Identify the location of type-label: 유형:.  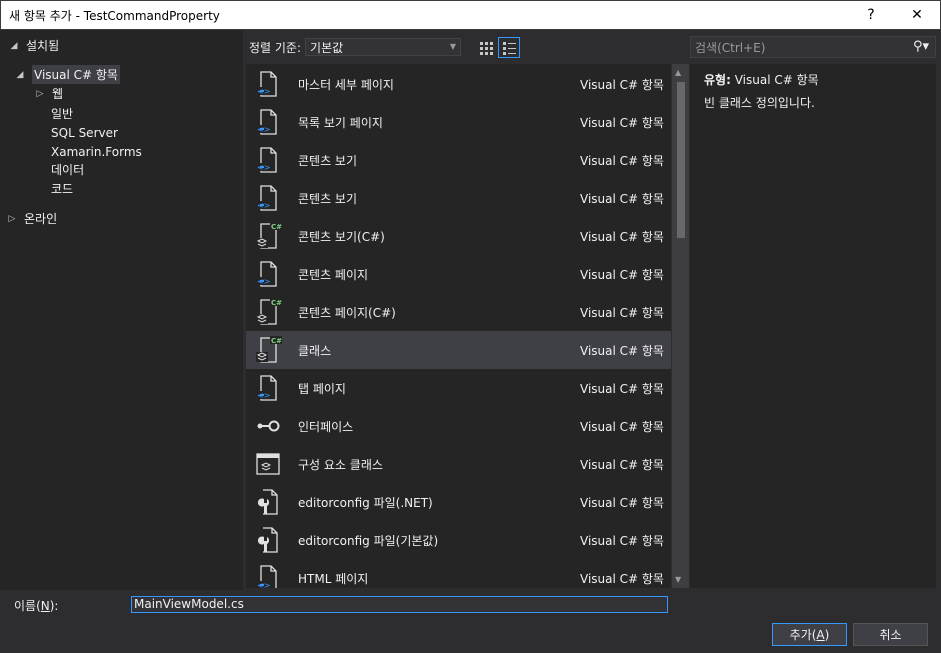
(717, 80).